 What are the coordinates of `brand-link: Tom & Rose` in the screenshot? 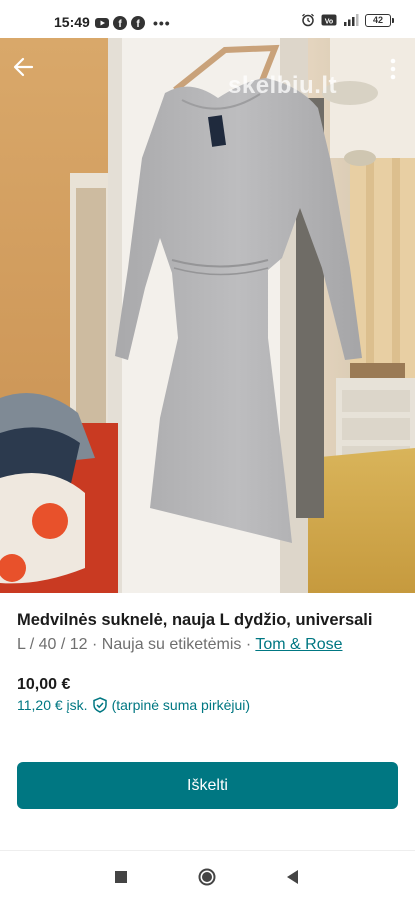 It's located at (298, 644).